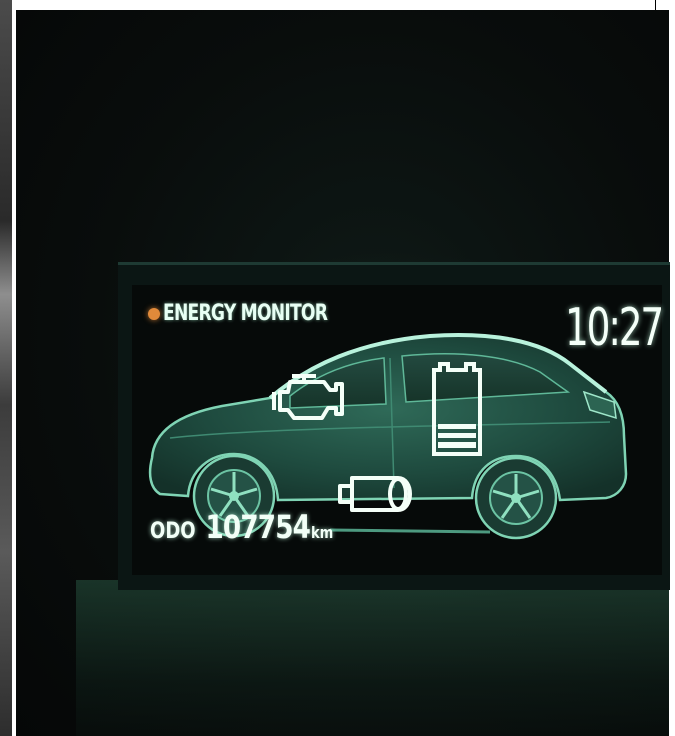  Describe the element at coordinates (258, 527) in the screenshot. I see `odometer-value: 107754` at that location.